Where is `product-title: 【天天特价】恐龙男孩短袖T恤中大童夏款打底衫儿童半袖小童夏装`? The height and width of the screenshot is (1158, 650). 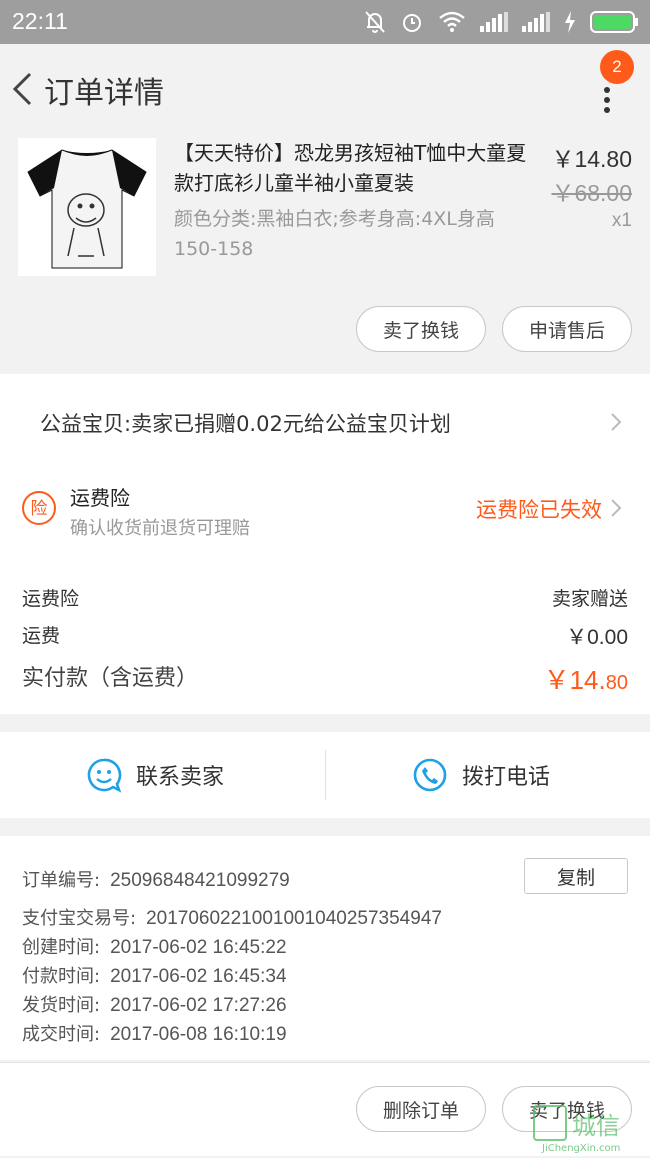
product-title: 【天天特价】恐龙男孩短袖T恤中大童夏款打底衫儿童半袖小童夏装 is located at coordinates (354, 168).